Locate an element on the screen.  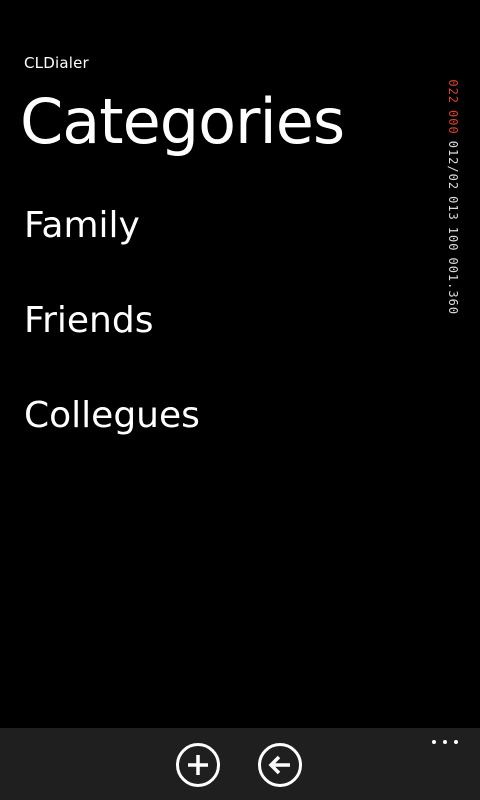
frame-counter-segment: 013 is located at coordinates (453, 208).